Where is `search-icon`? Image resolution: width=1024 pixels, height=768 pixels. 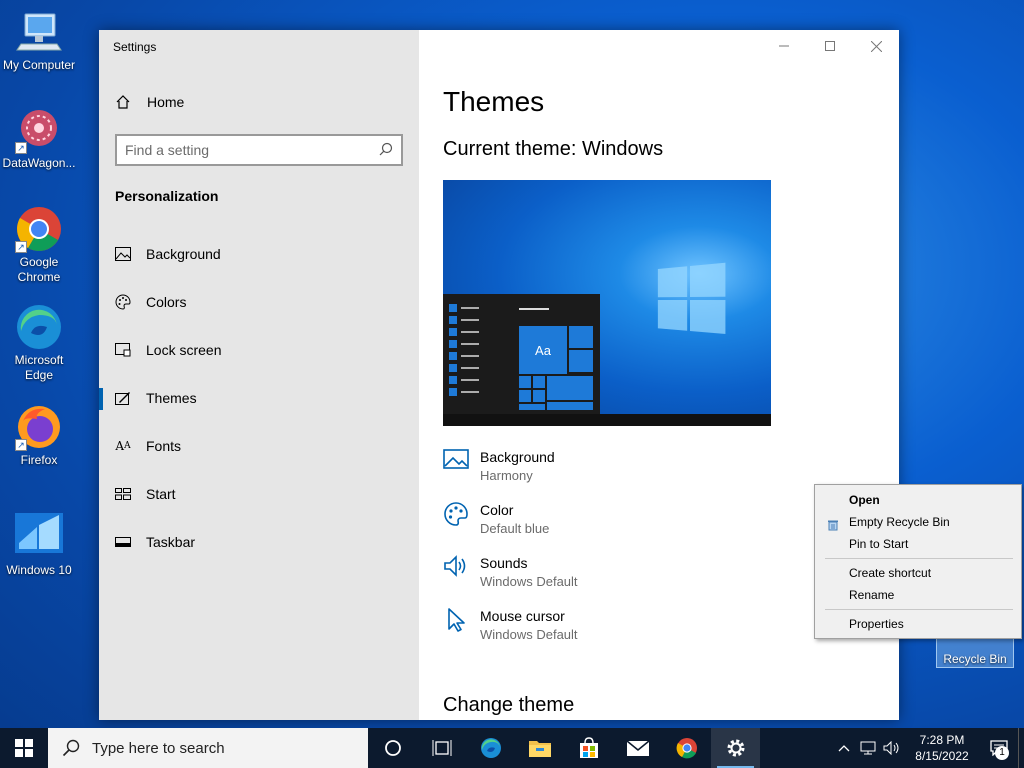 search-icon is located at coordinates (386, 150).